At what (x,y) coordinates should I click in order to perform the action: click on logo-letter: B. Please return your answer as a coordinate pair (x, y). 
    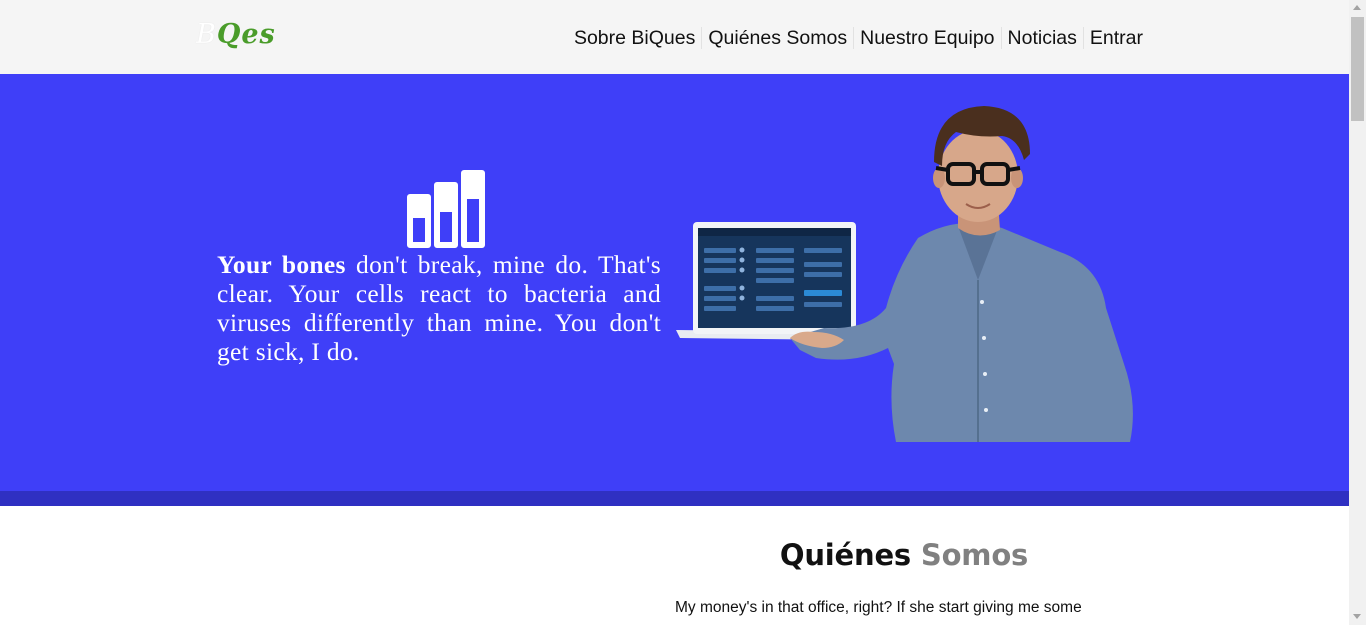
    Looking at the image, I should click on (206, 34).